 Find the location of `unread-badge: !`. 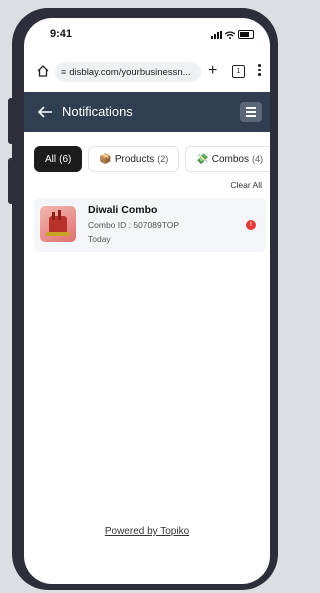

unread-badge: ! is located at coordinates (251, 225).